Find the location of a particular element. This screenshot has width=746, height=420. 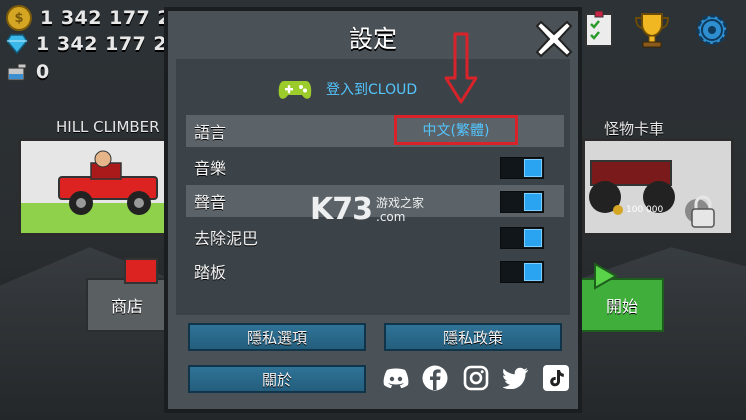

fuel-counter: 0 is located at coordinates (28, 72).